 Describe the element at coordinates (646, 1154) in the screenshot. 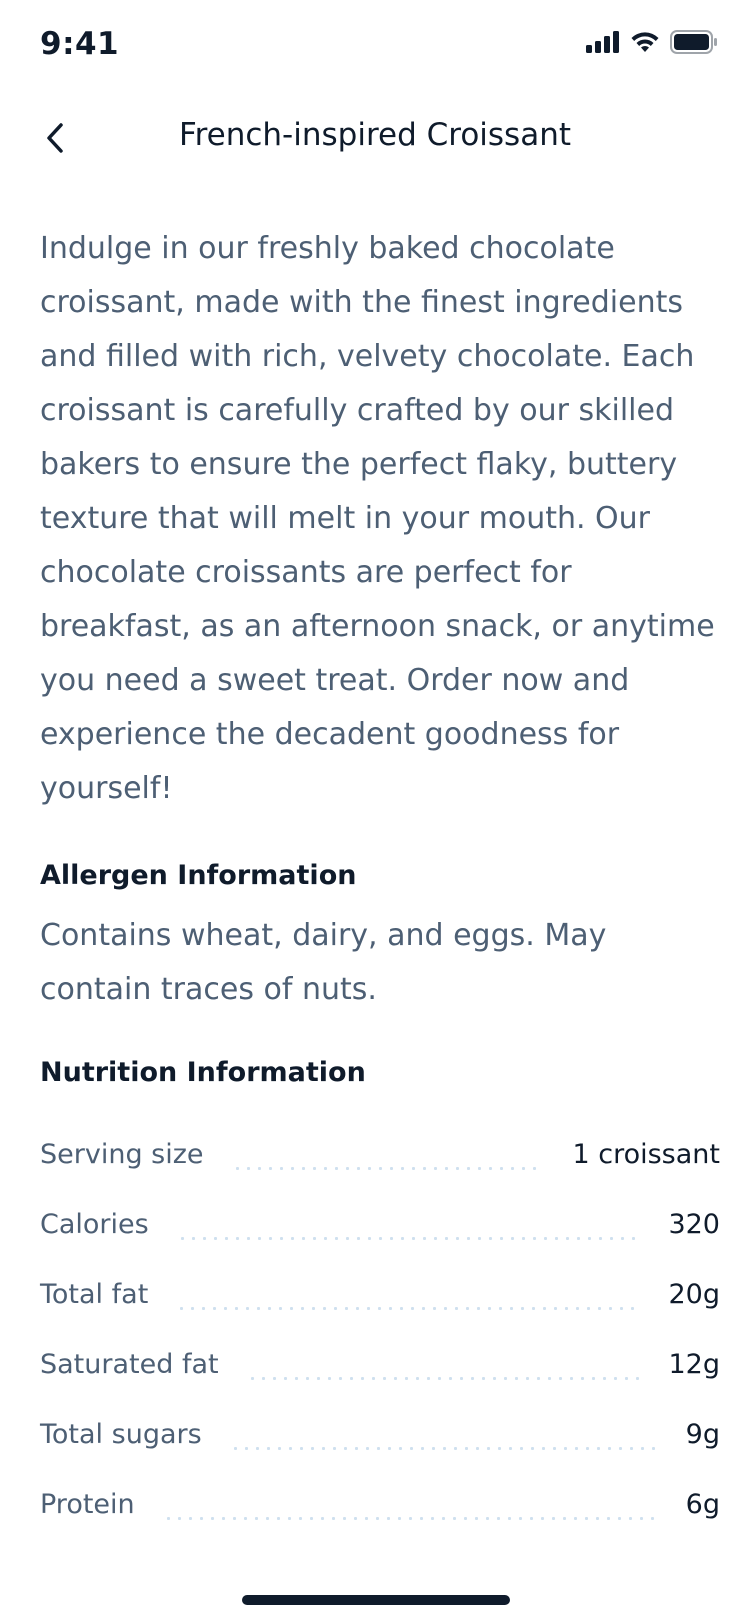

I see `nutrition-value: 1 croissant` at that location.